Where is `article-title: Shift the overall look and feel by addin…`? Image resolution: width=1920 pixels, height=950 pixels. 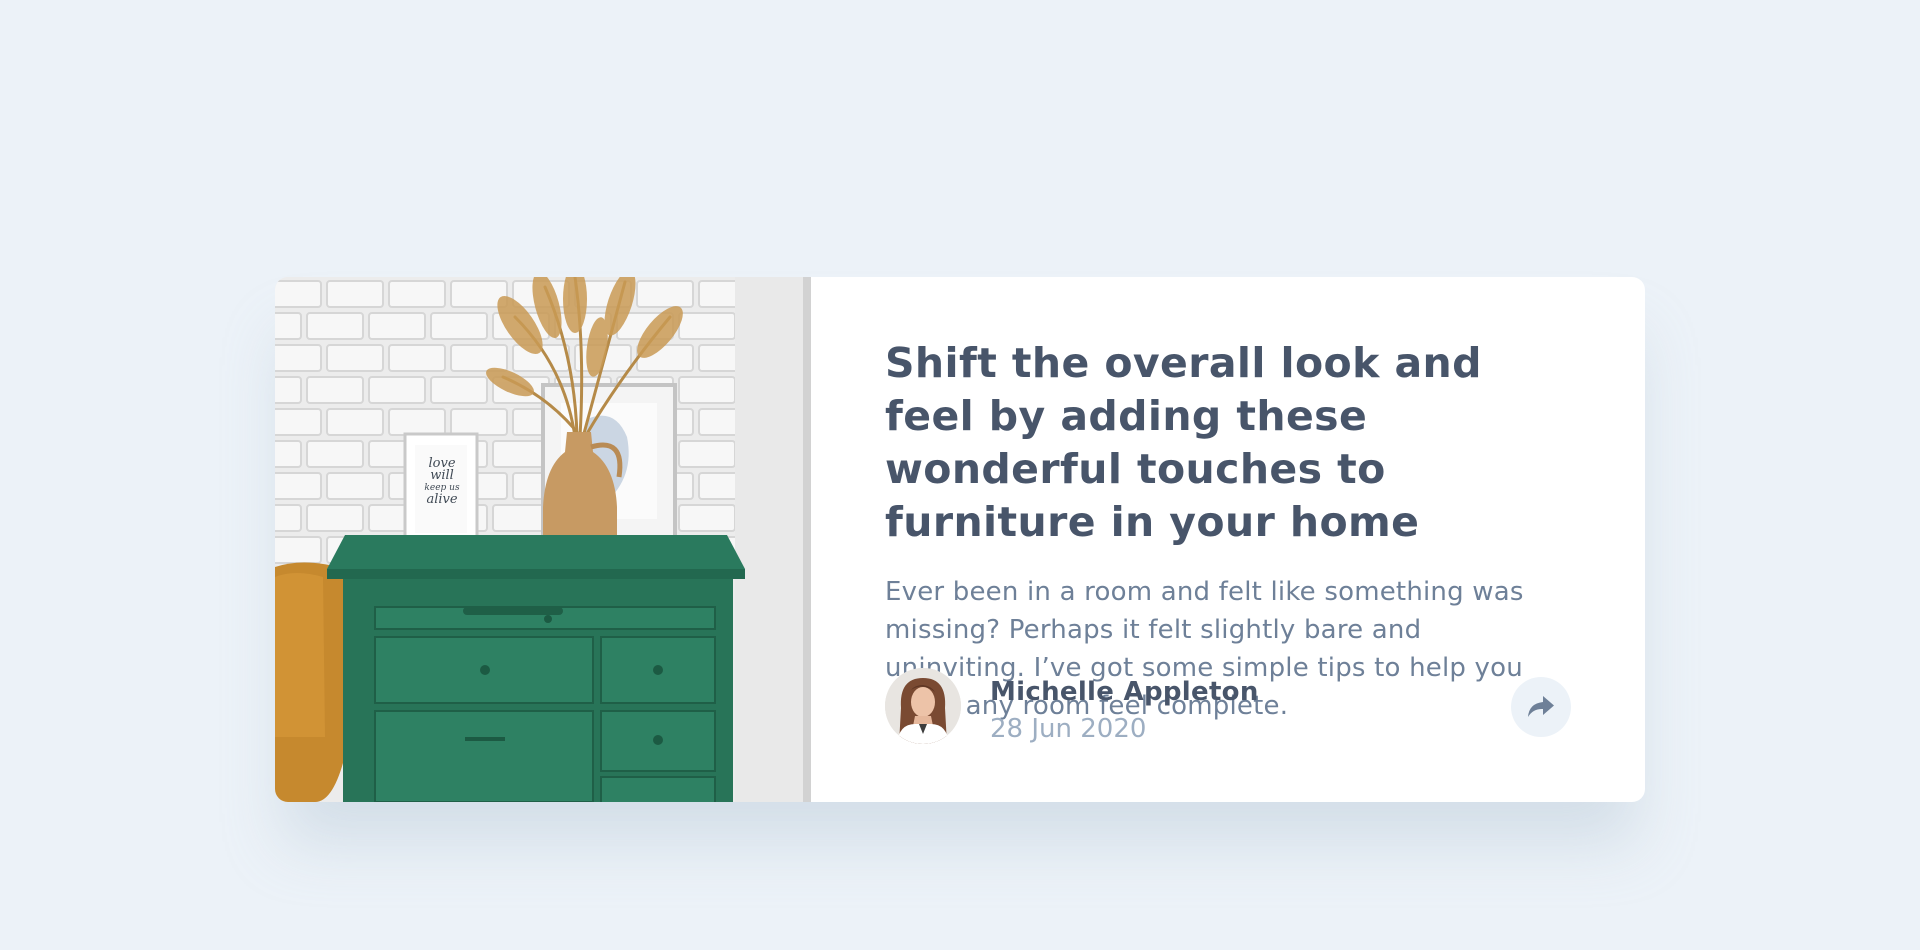 article-title: Shift the overall look and feel by addin… is located at coordinates (1183, 442).